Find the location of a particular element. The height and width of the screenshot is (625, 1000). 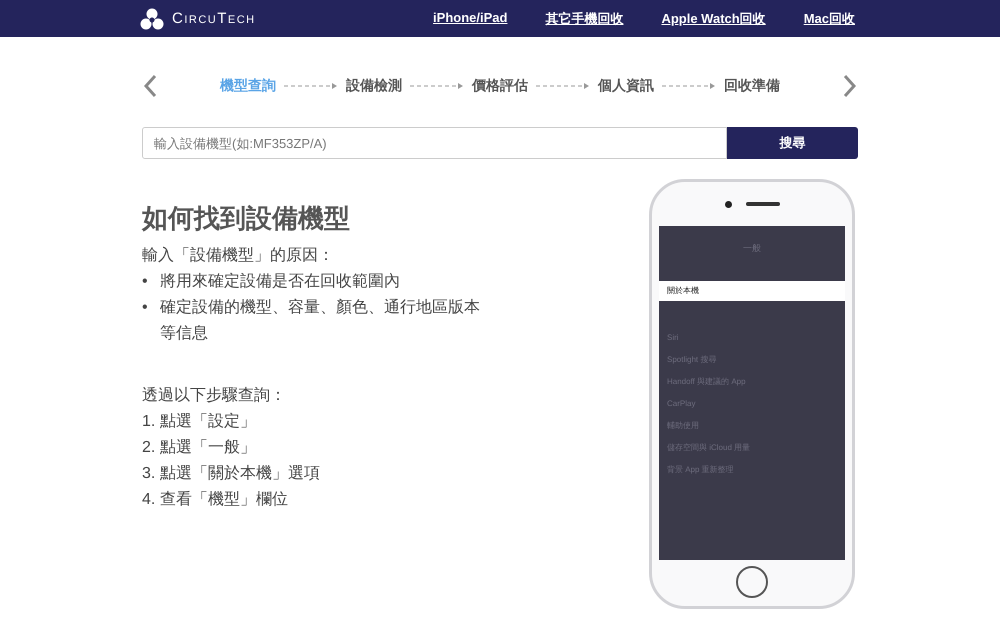

reason-heading: 輸入「設備機型」的原因： is located at coordinates (238, 256).